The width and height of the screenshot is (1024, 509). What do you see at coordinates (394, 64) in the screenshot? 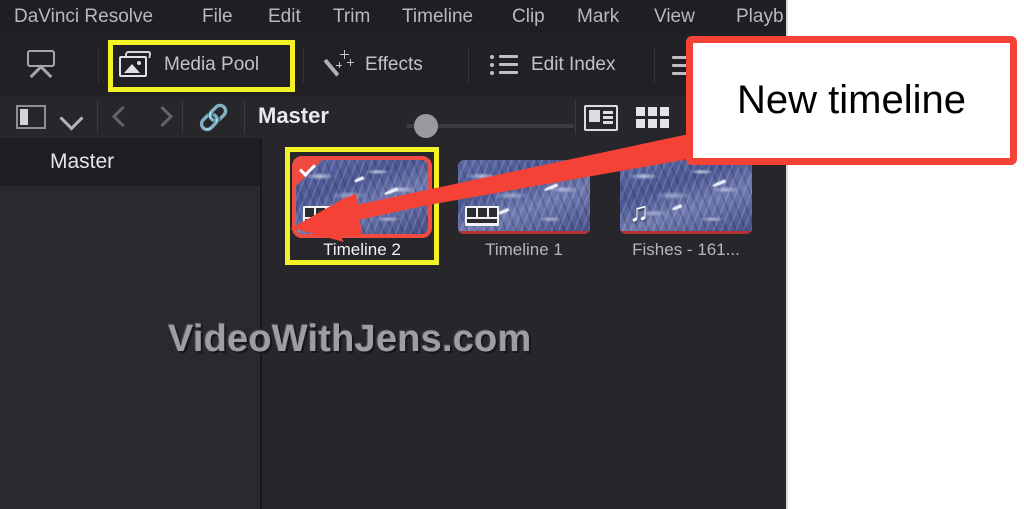
I see `effects-label: Effects` at bounding box center [394, 64].